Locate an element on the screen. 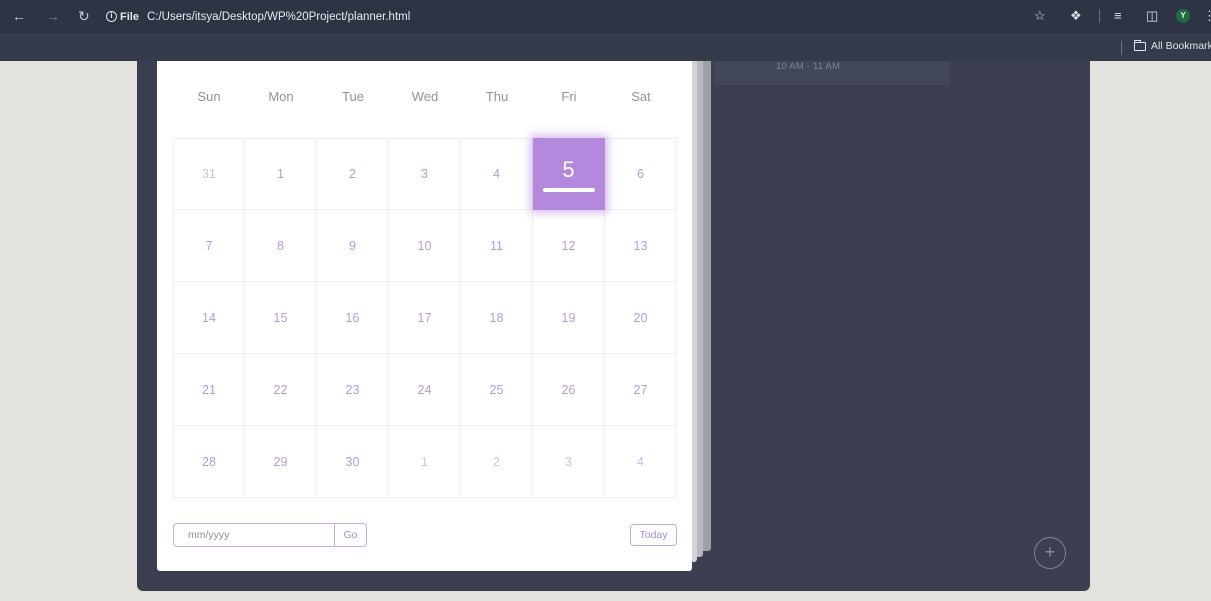 The height and width of the screenshot is (601, 1211). day-cell: 13 is located at coordinates (641, 246).